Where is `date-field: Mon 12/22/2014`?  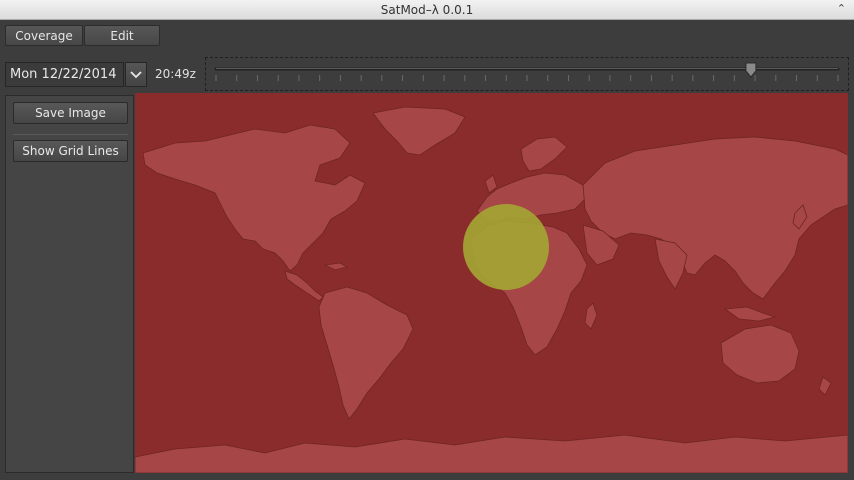 date-field: Mon 12/22/2014 is located at coordinates (64, 74).